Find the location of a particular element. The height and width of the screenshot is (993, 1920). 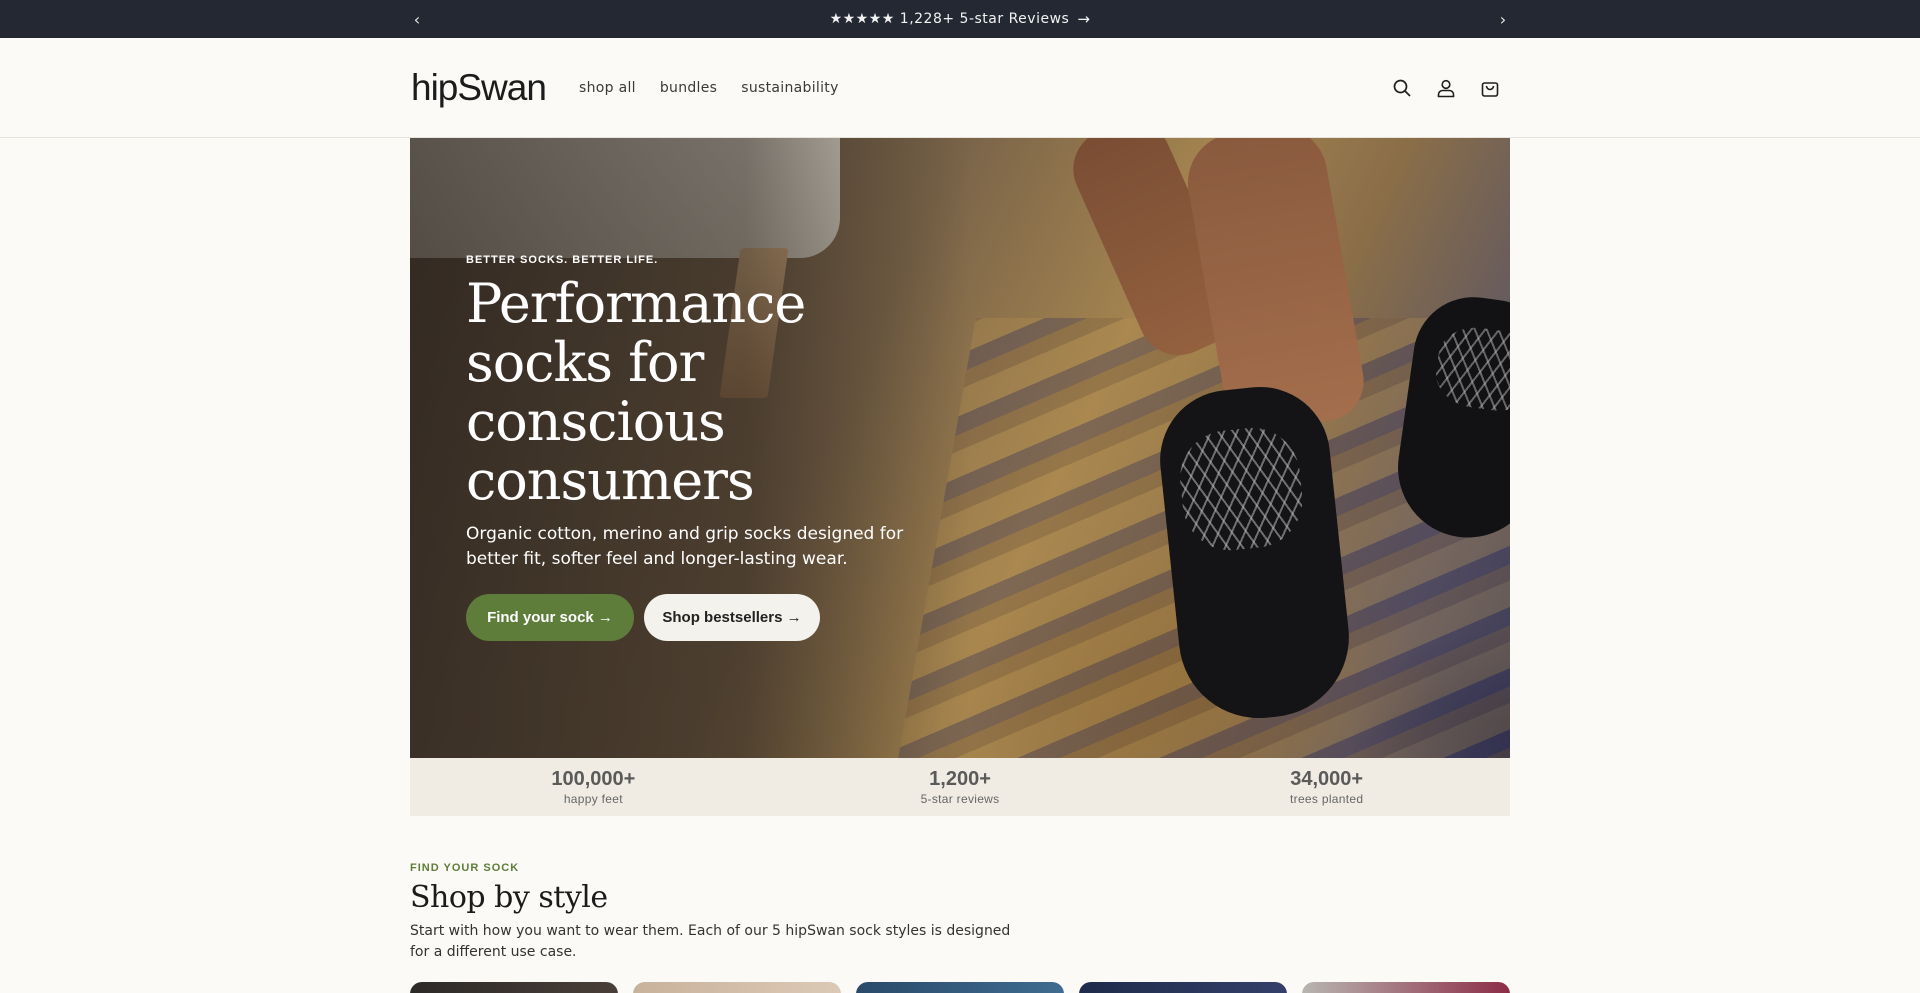

stat-value: 1,200+ is located at coordinates (960, 779).